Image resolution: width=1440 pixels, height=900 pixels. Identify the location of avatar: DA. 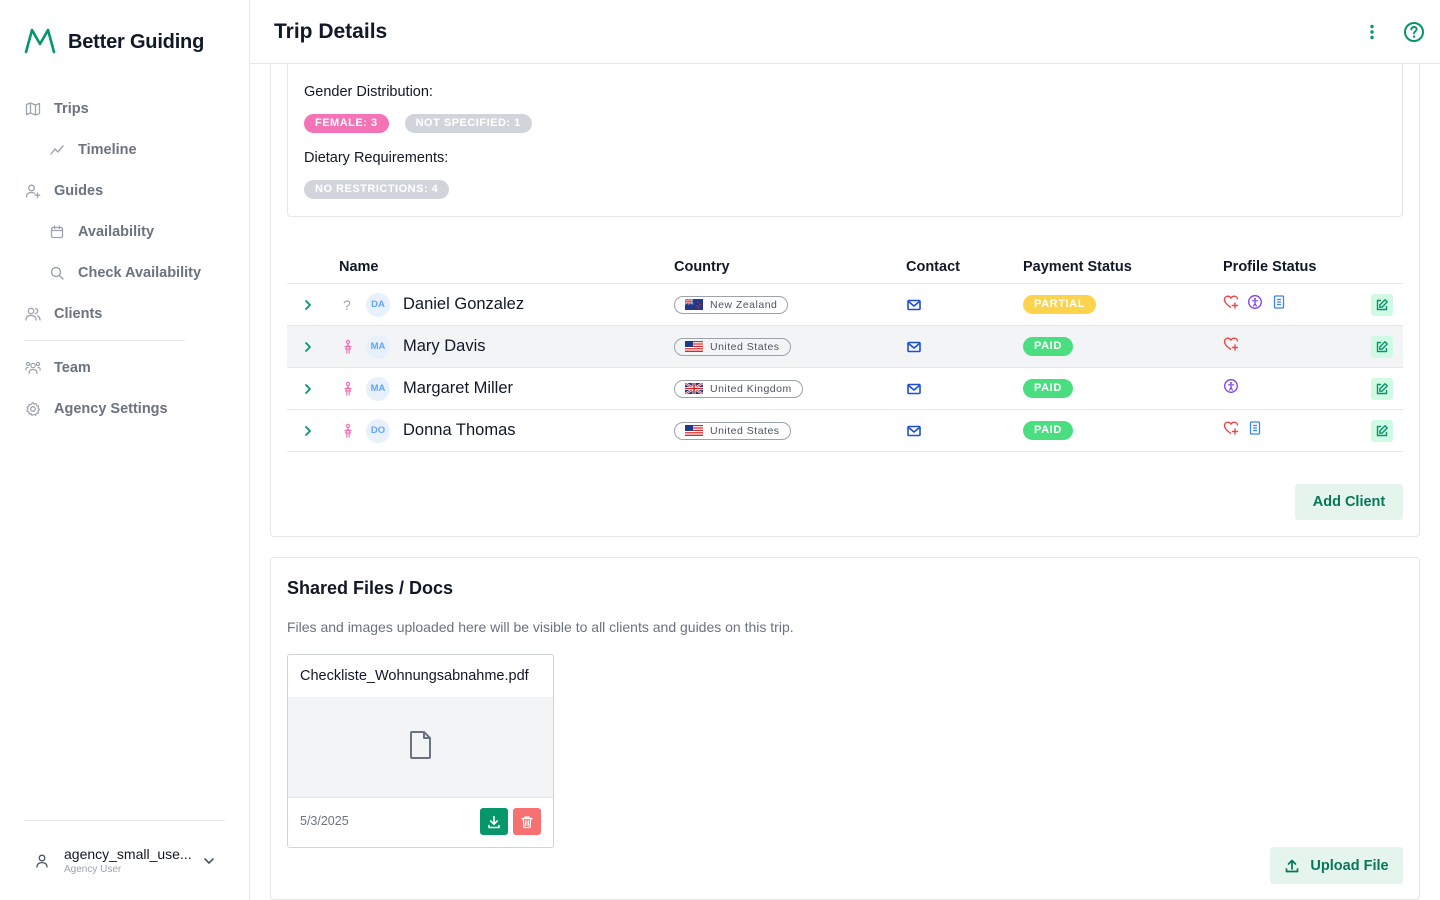
(378, 304).